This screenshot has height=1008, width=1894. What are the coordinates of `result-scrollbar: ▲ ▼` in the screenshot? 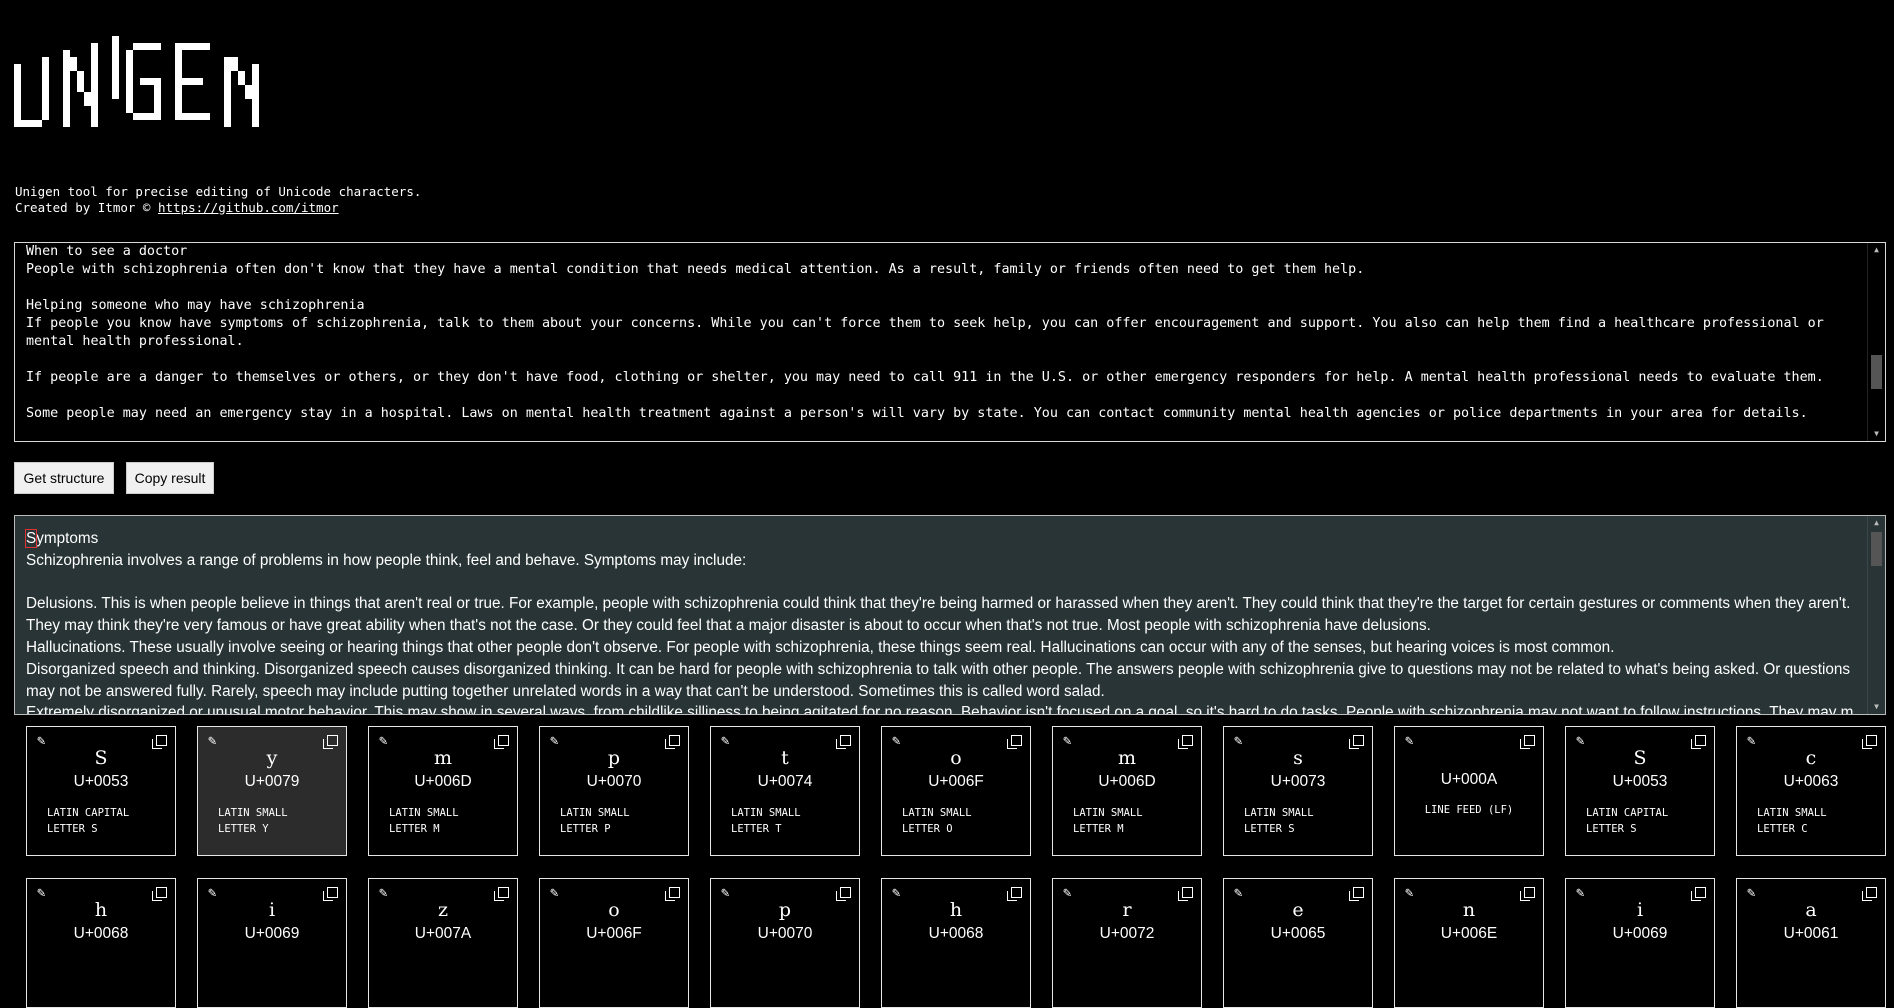 It's located at (1876, 615).